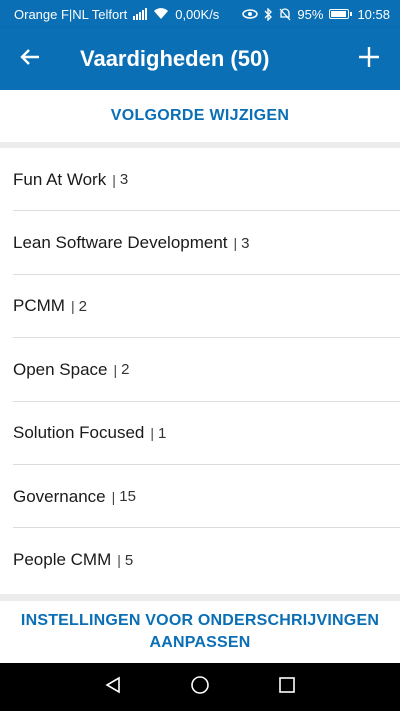  What do you see at coordinates (310, 14) in the screenshot?
I see `battery-percent: 95%` at bounding box center [310, 14].